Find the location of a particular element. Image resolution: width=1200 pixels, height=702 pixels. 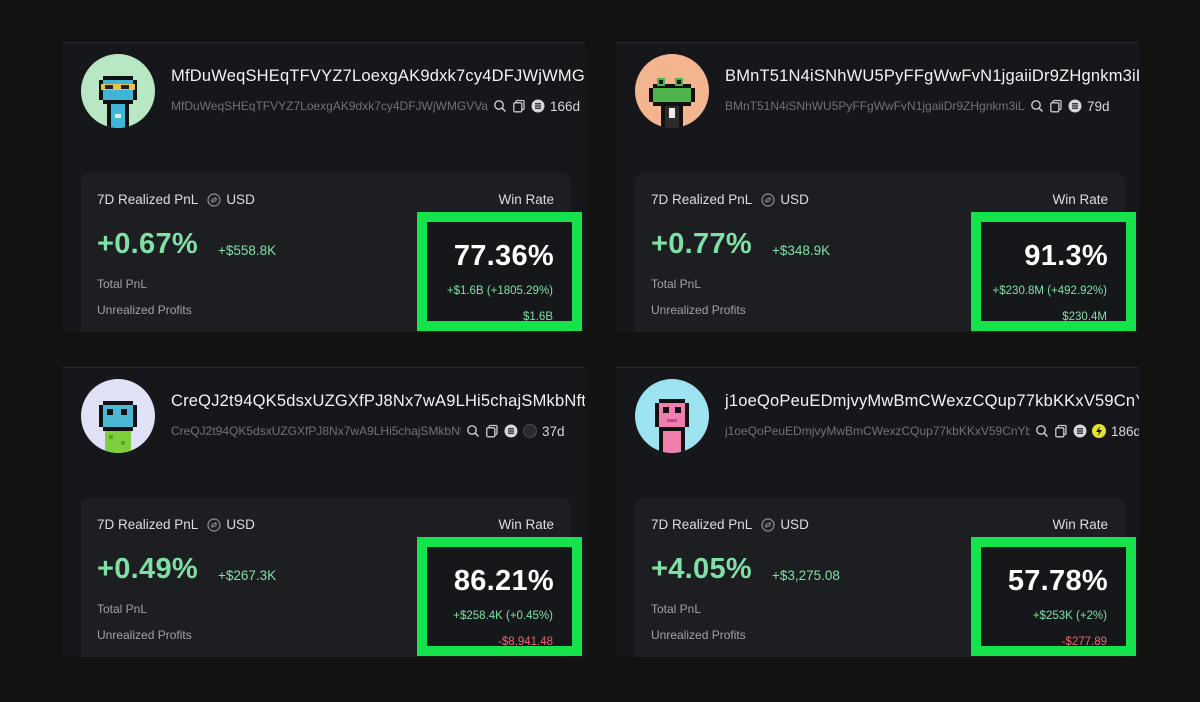

highlight-box: 91.3% +$230.8M (+492.92%) $230.4M is located at coordinates (1053, 271).